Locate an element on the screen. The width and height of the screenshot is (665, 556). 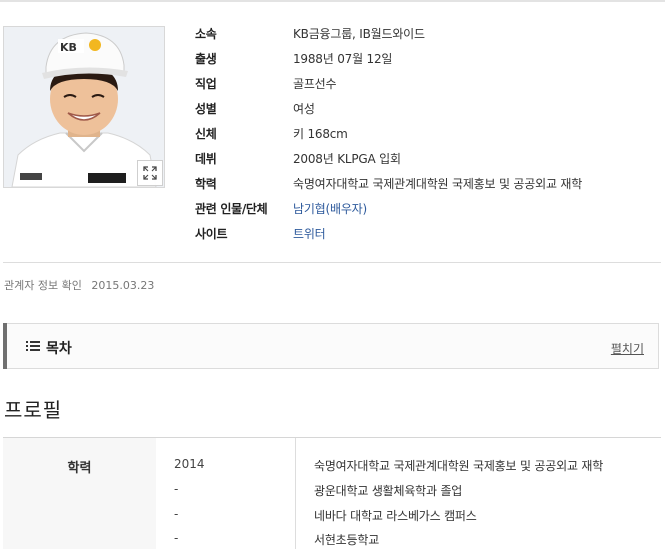
info-row-site: 사이트 트위터 is located at coordinates (425, 233).